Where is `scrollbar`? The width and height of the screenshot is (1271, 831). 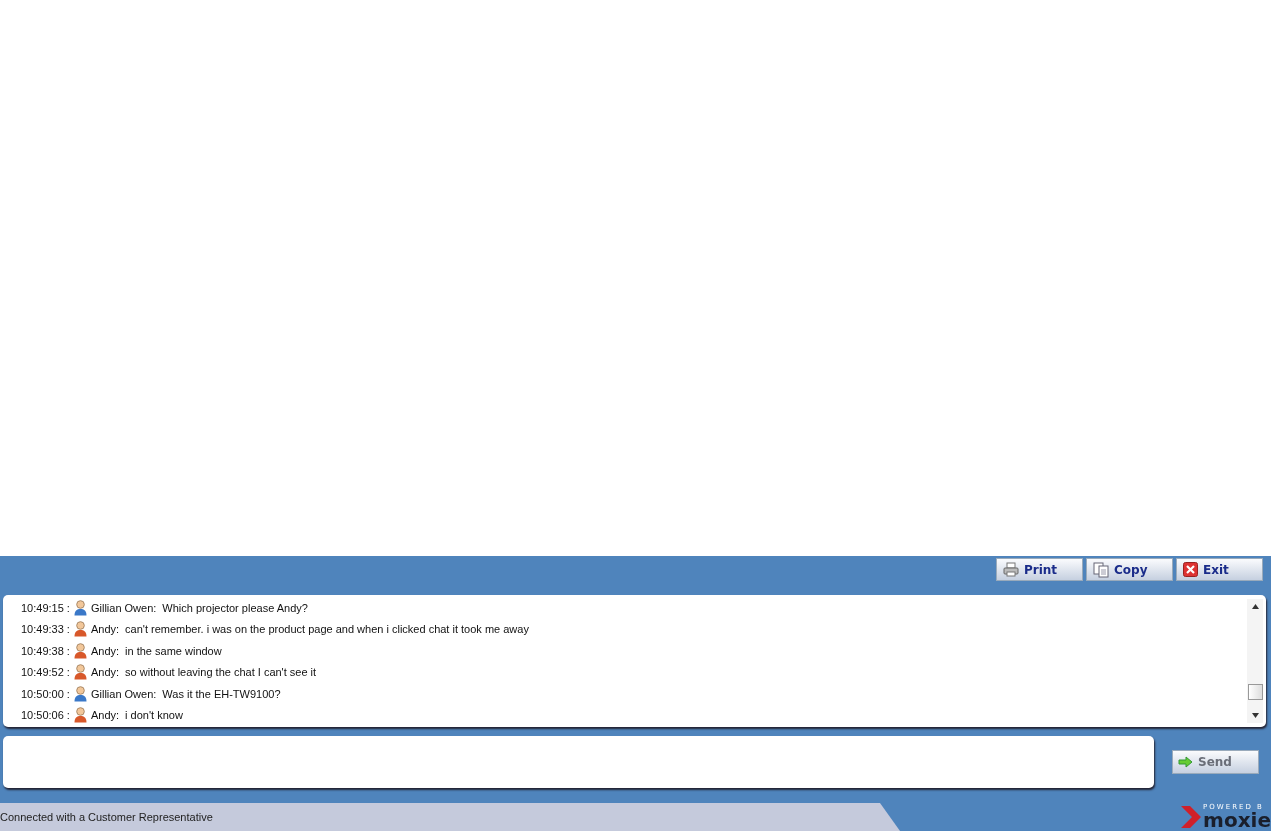 scrollbar is located at coordinates (1255, 661).